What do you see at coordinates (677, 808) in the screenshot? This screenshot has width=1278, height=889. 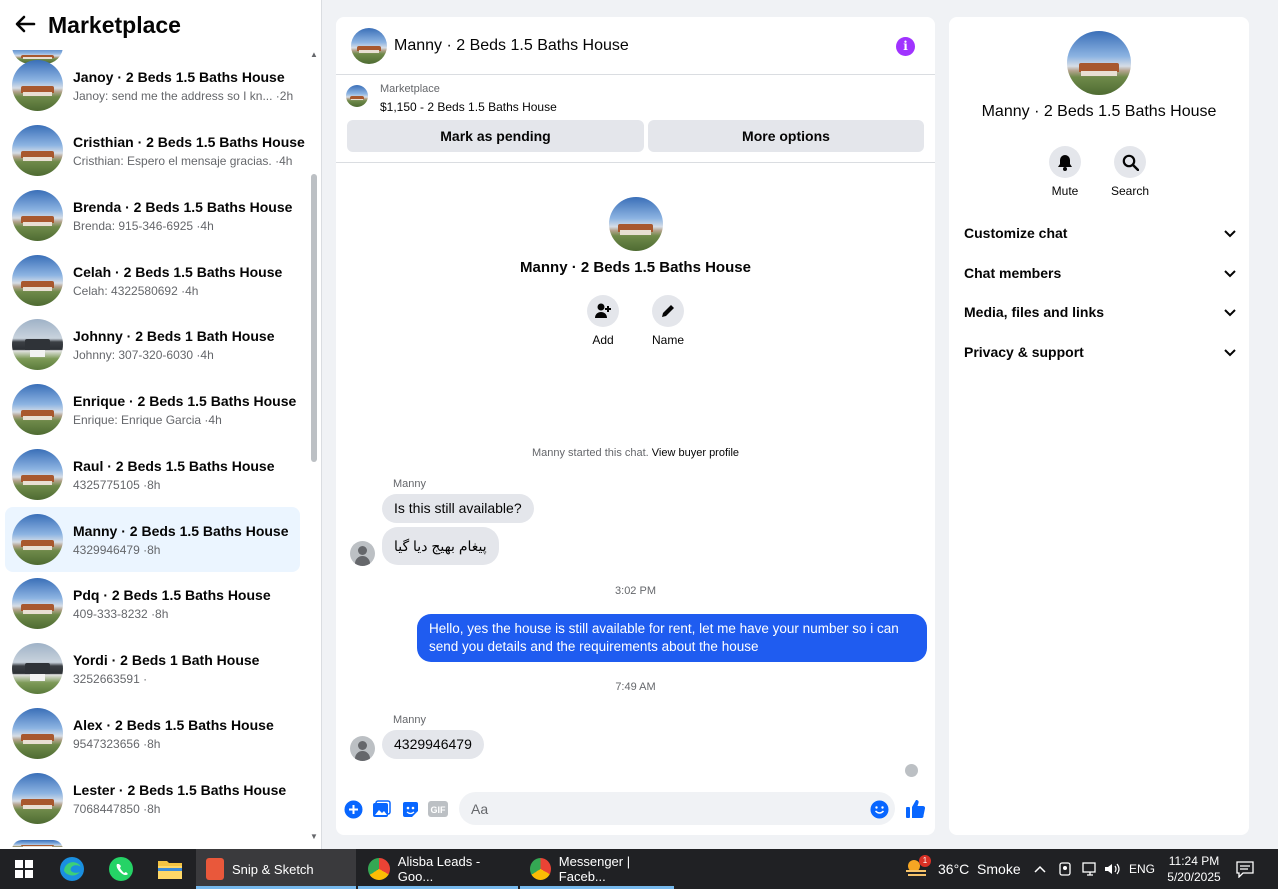 I see `message-input` at bounding box center [677, 808].